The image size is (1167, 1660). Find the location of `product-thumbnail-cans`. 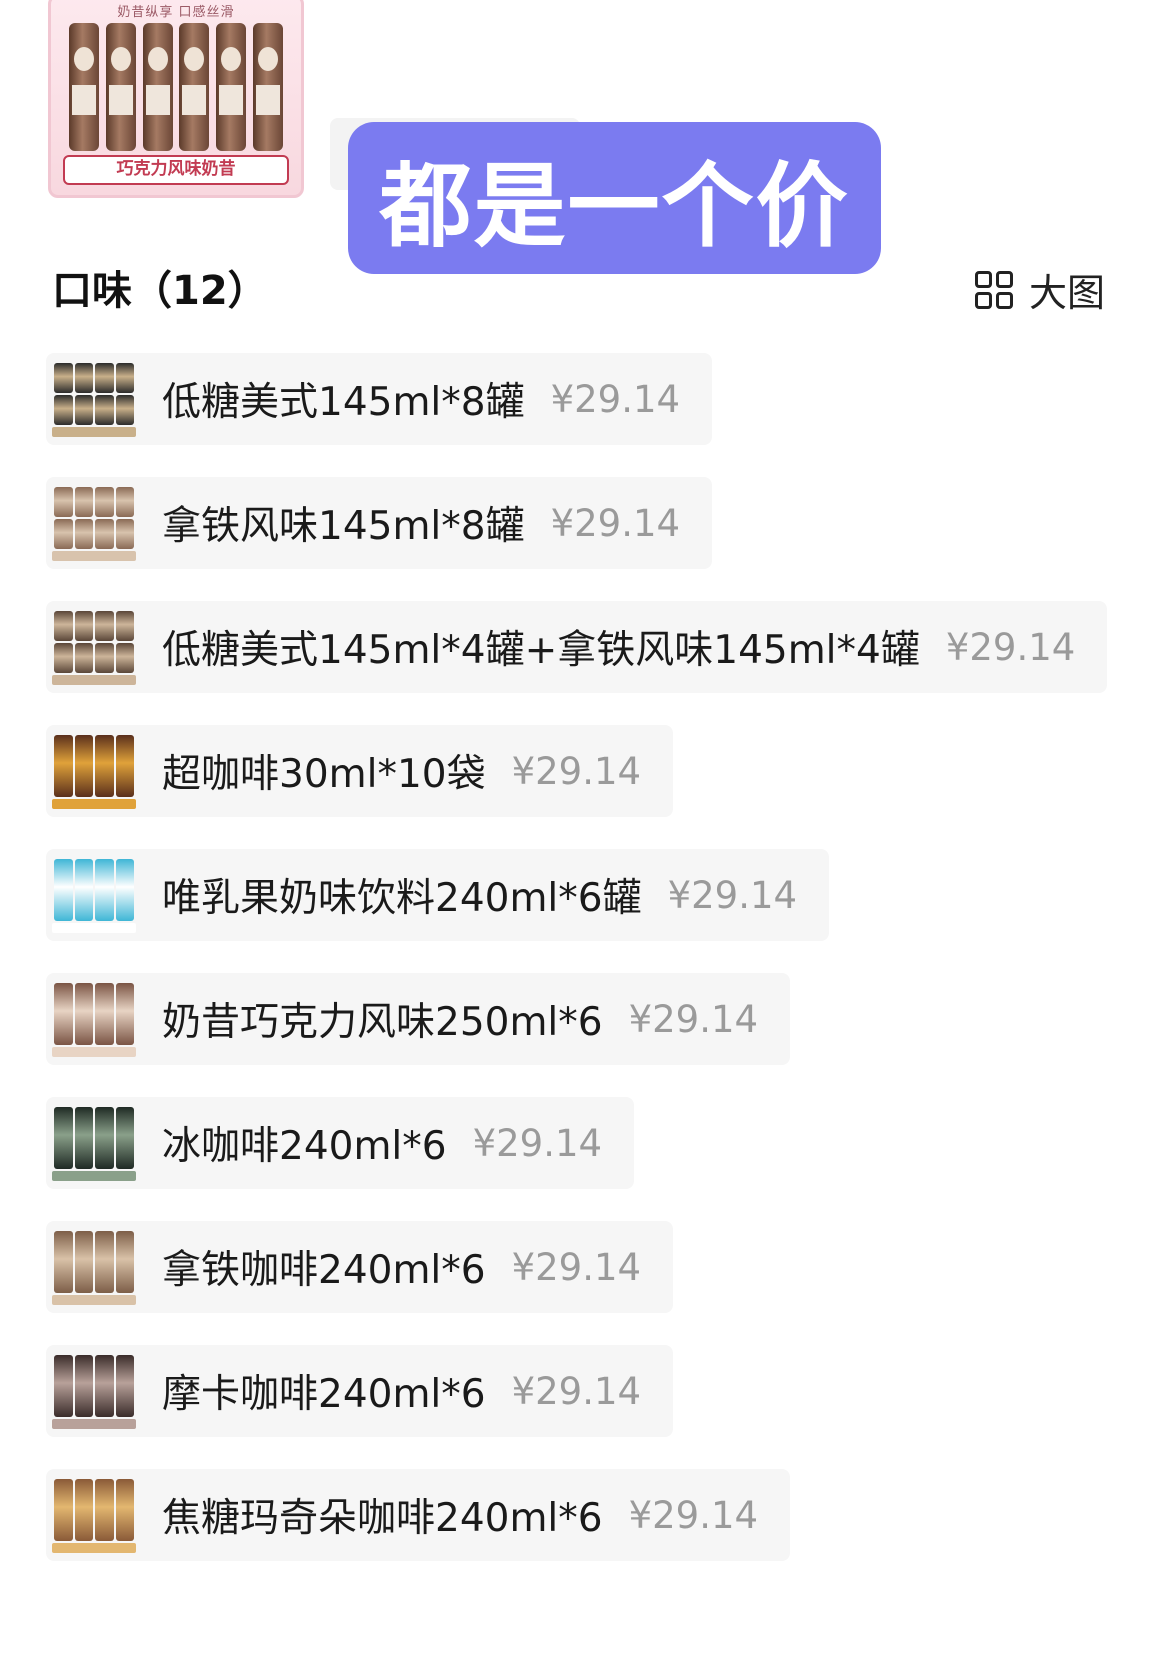

product-thumbnail-cans is located at coordinates (176, 85).